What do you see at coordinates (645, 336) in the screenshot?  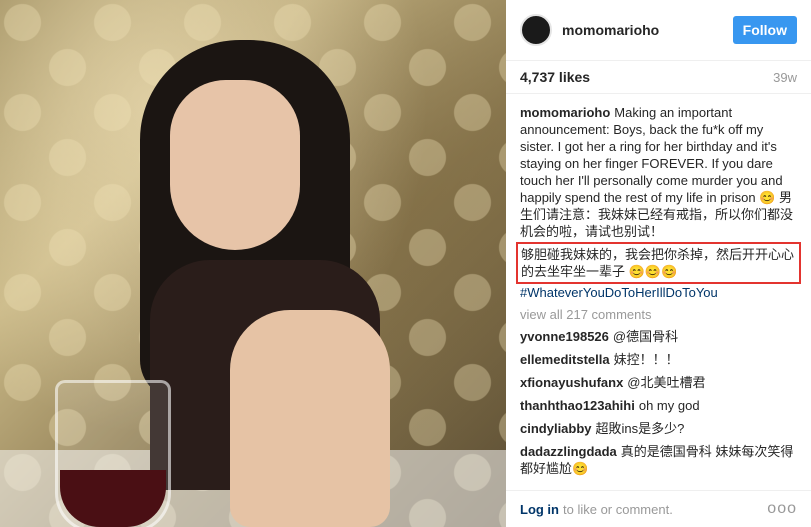 I see `comment-text: @德国骨科` at bounding box center [645, 336].